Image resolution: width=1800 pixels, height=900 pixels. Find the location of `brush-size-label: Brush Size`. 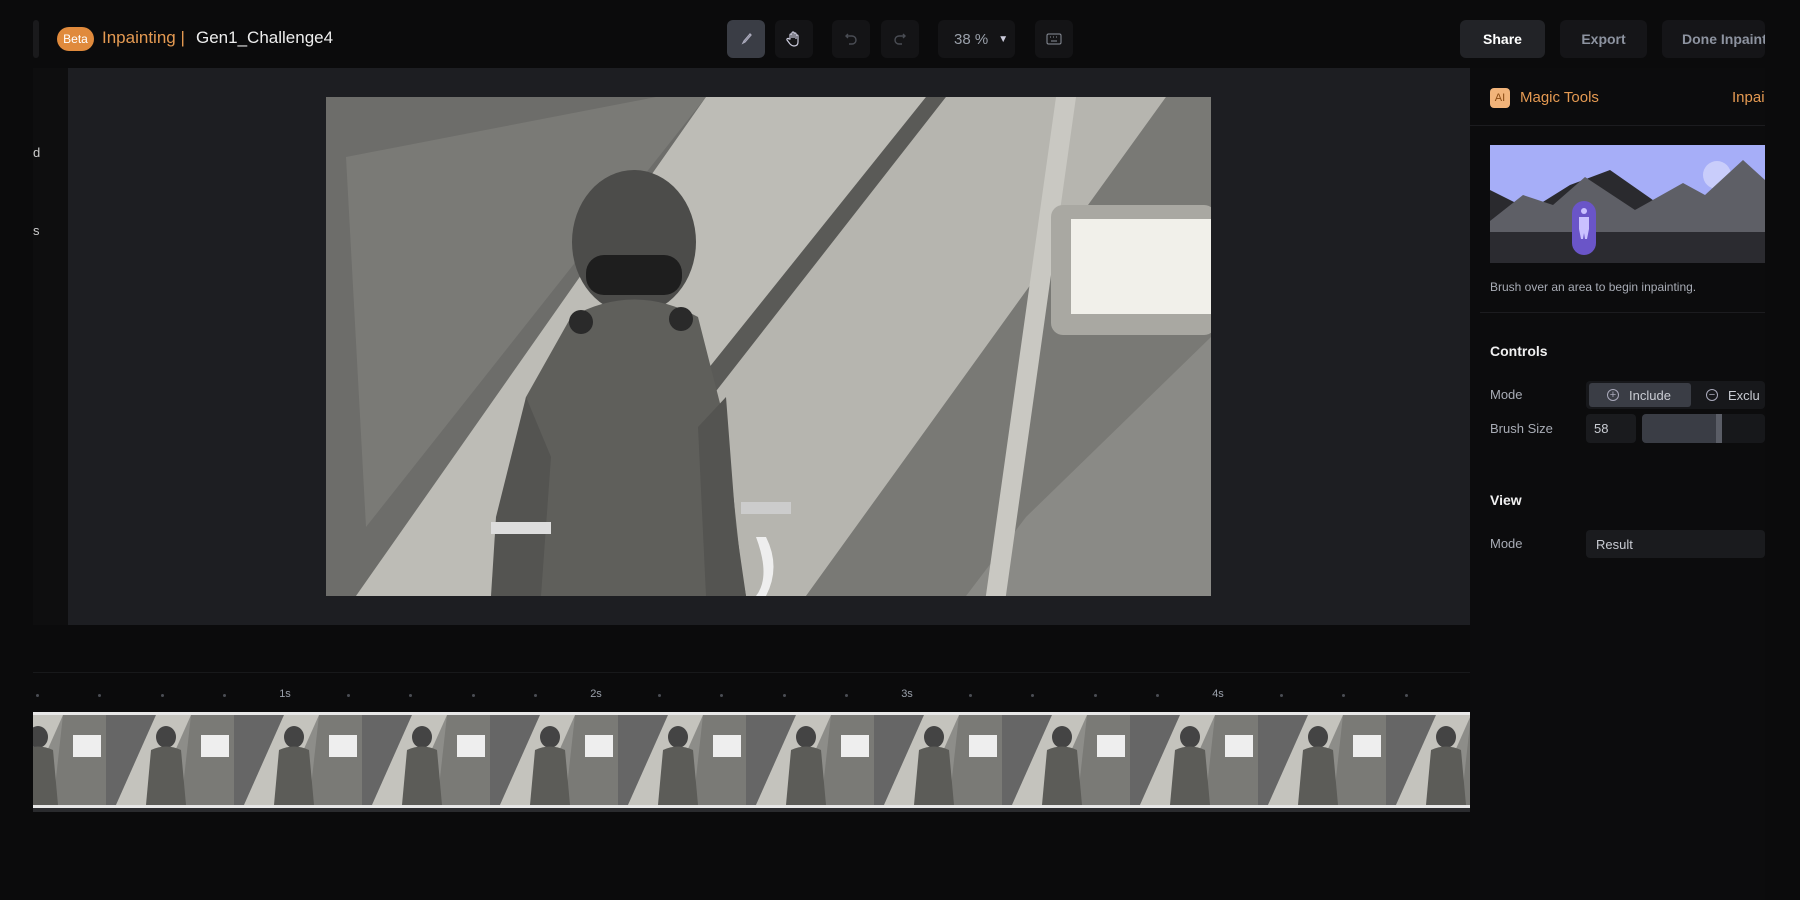

brush-size-label: Brush Size is located at coordinates (1521, 428).